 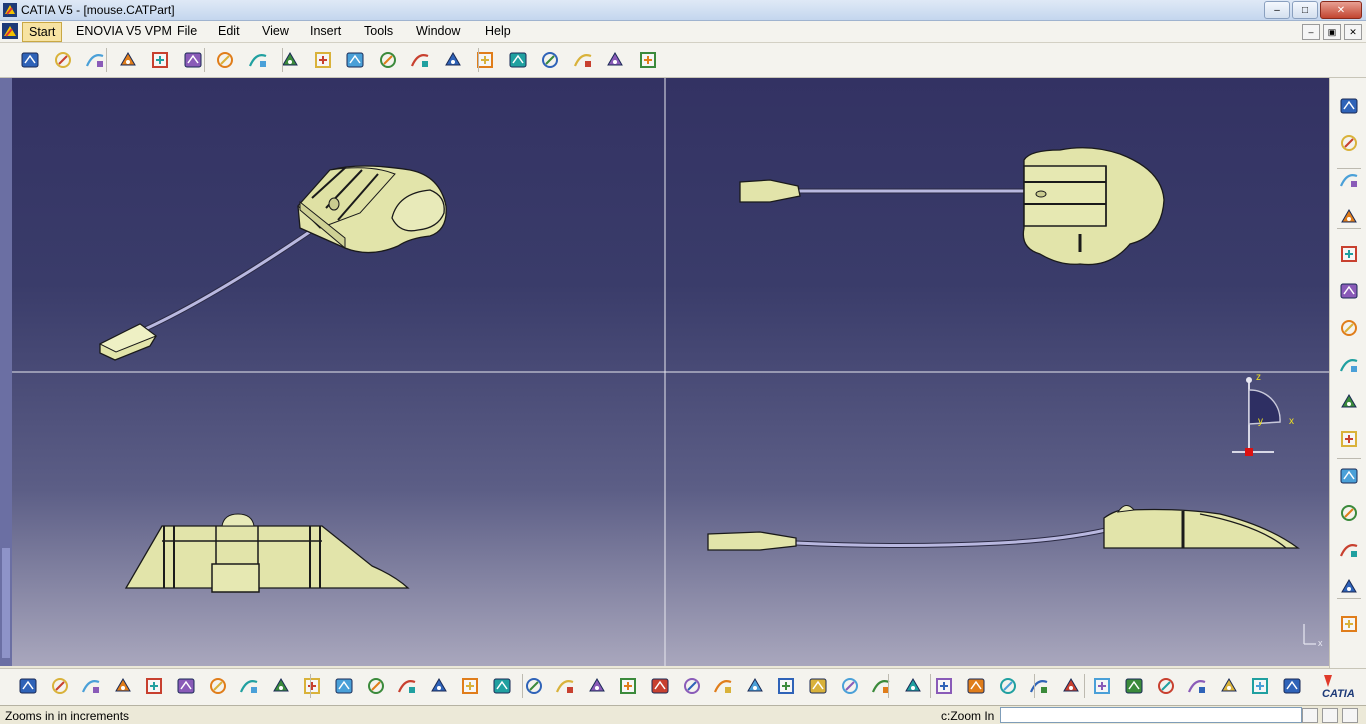 What do you see at coordinates (388, 60) in the screenshot?
I see `multisection-icon` at bounding box center [388, 60].